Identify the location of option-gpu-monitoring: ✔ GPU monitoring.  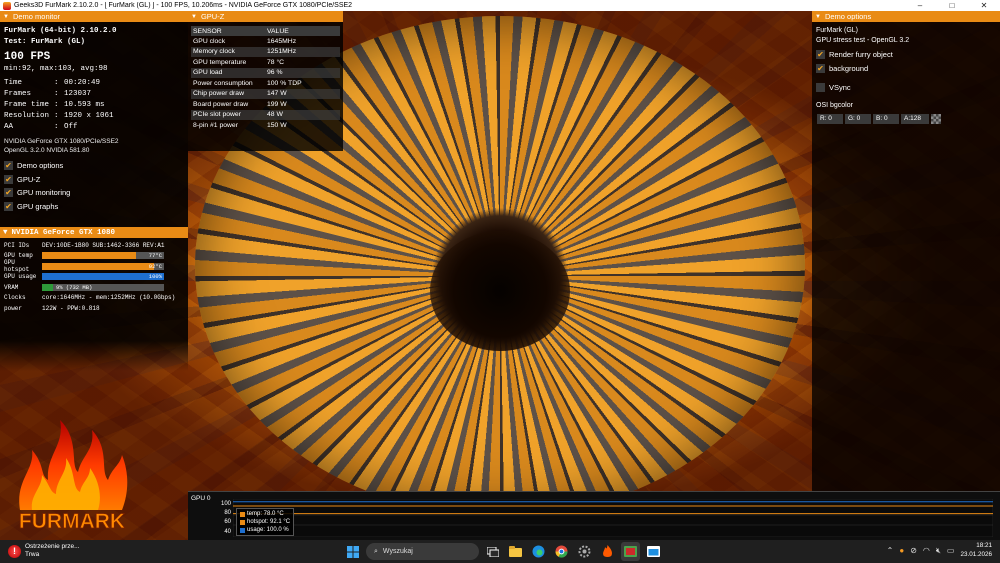
(94, 193).